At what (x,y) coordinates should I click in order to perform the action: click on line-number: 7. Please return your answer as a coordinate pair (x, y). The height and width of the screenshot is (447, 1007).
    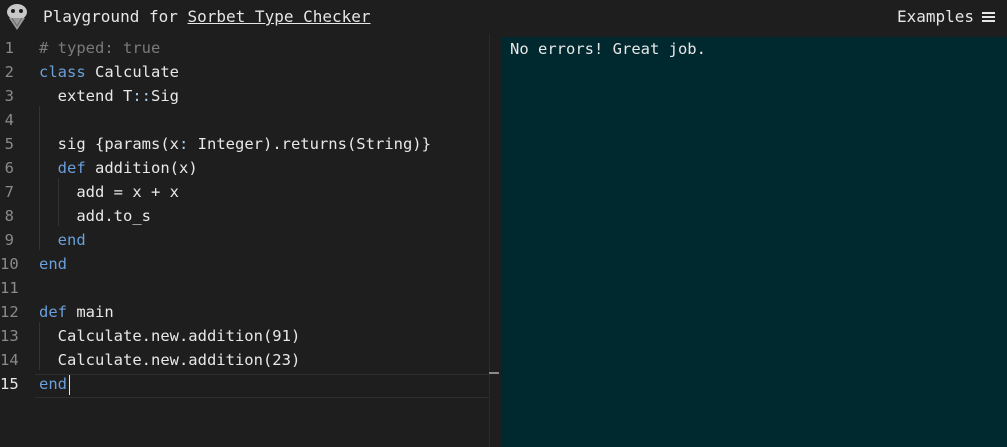
    Looking at the image, I should click on (9, 192).